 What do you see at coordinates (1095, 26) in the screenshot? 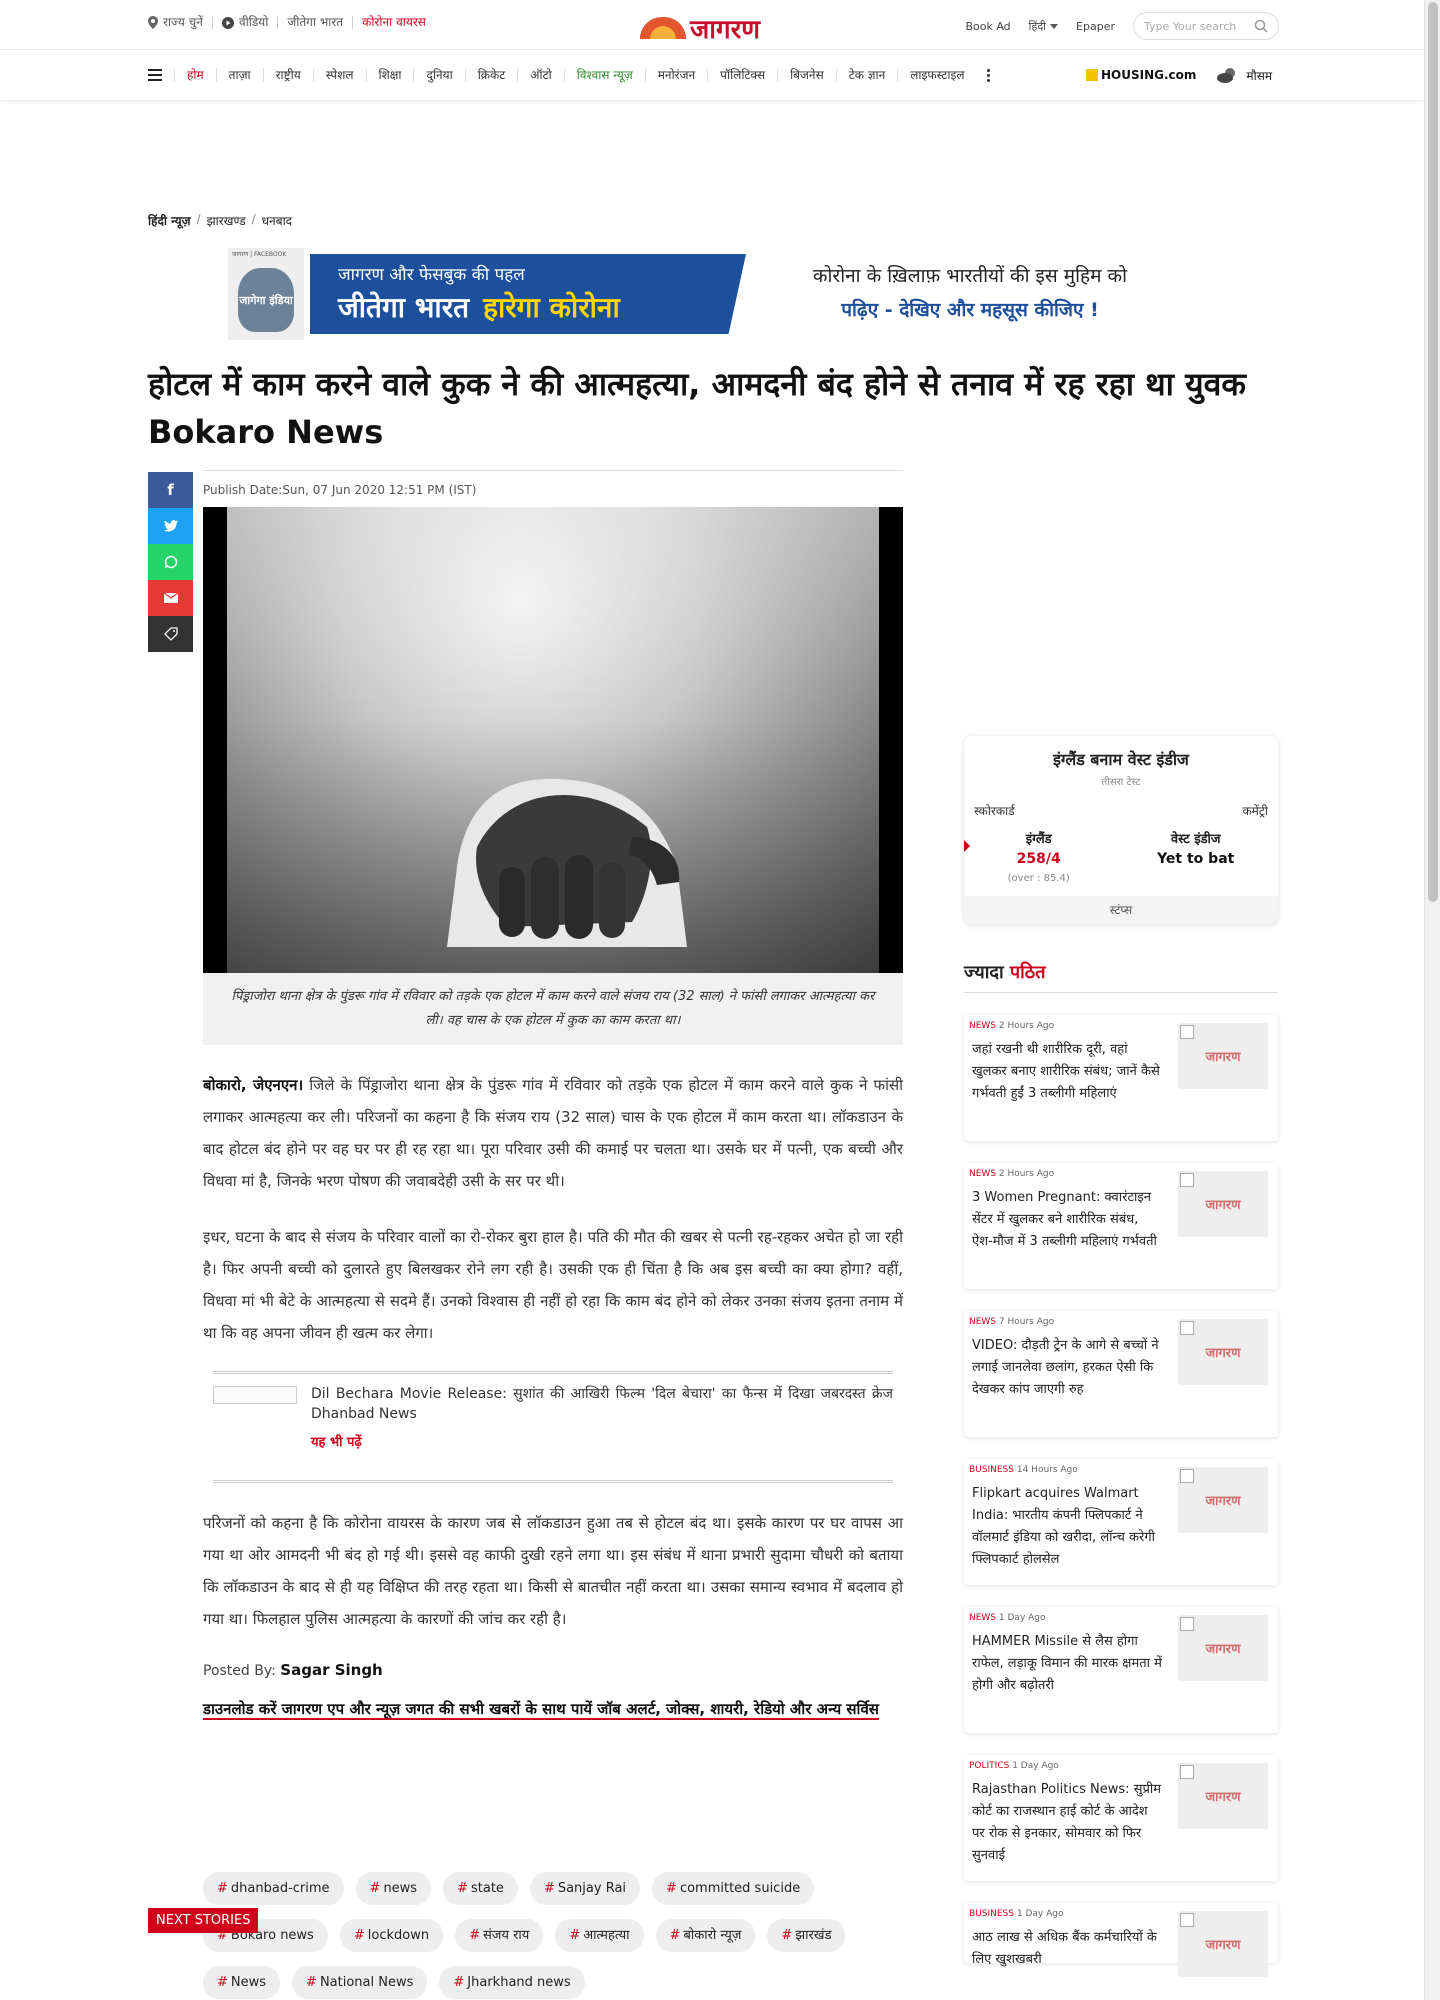
I see `epaper-link: Epaper` at bounding box center [1095, 26].